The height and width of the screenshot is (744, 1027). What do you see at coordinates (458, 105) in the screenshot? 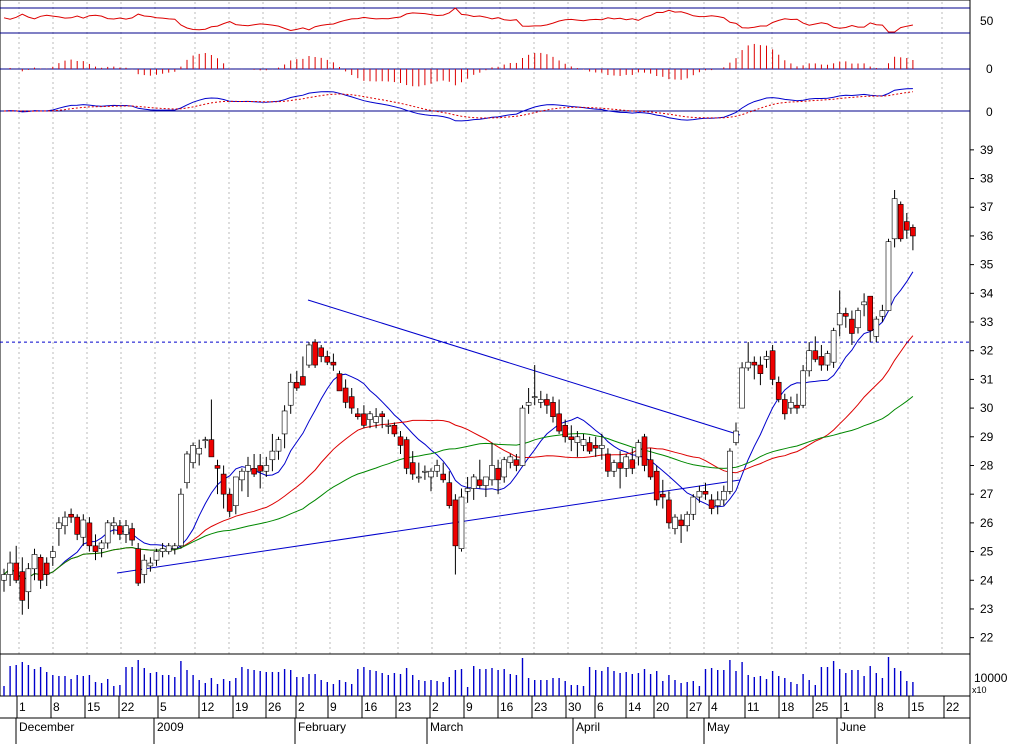
I see `macd-signal-line` at bounding box center [458, 105].